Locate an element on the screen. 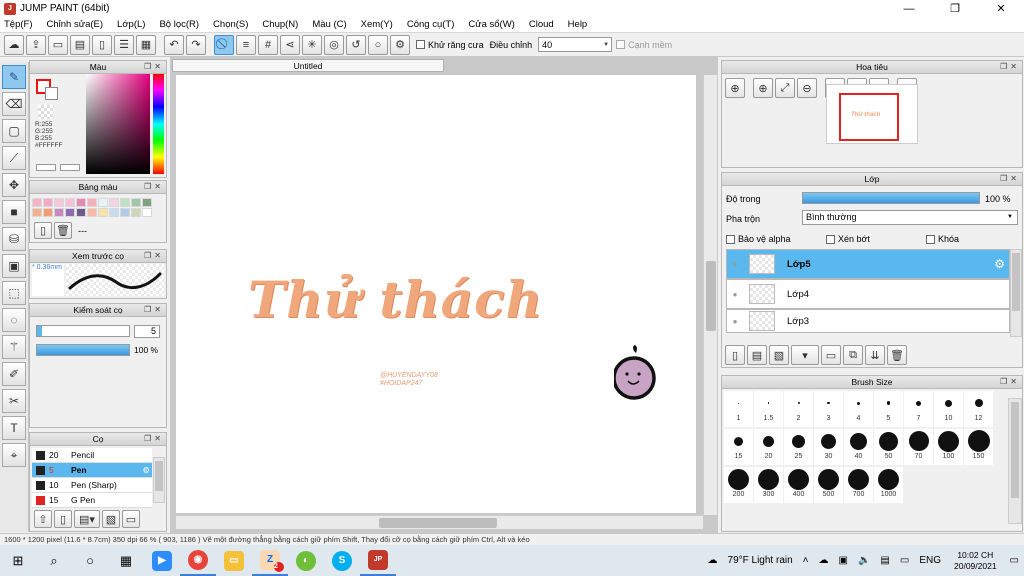  cloud-icon: ☁ is located at coordinates (14, 44).